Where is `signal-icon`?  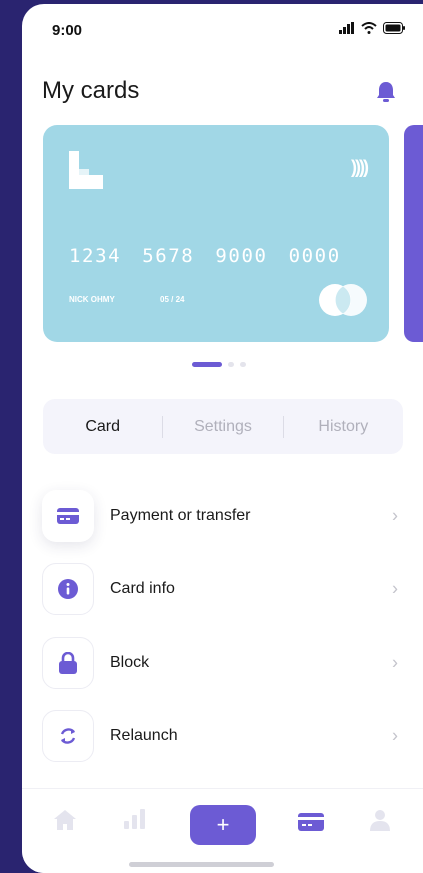
signal-icon is located at coordinates (346, 28).